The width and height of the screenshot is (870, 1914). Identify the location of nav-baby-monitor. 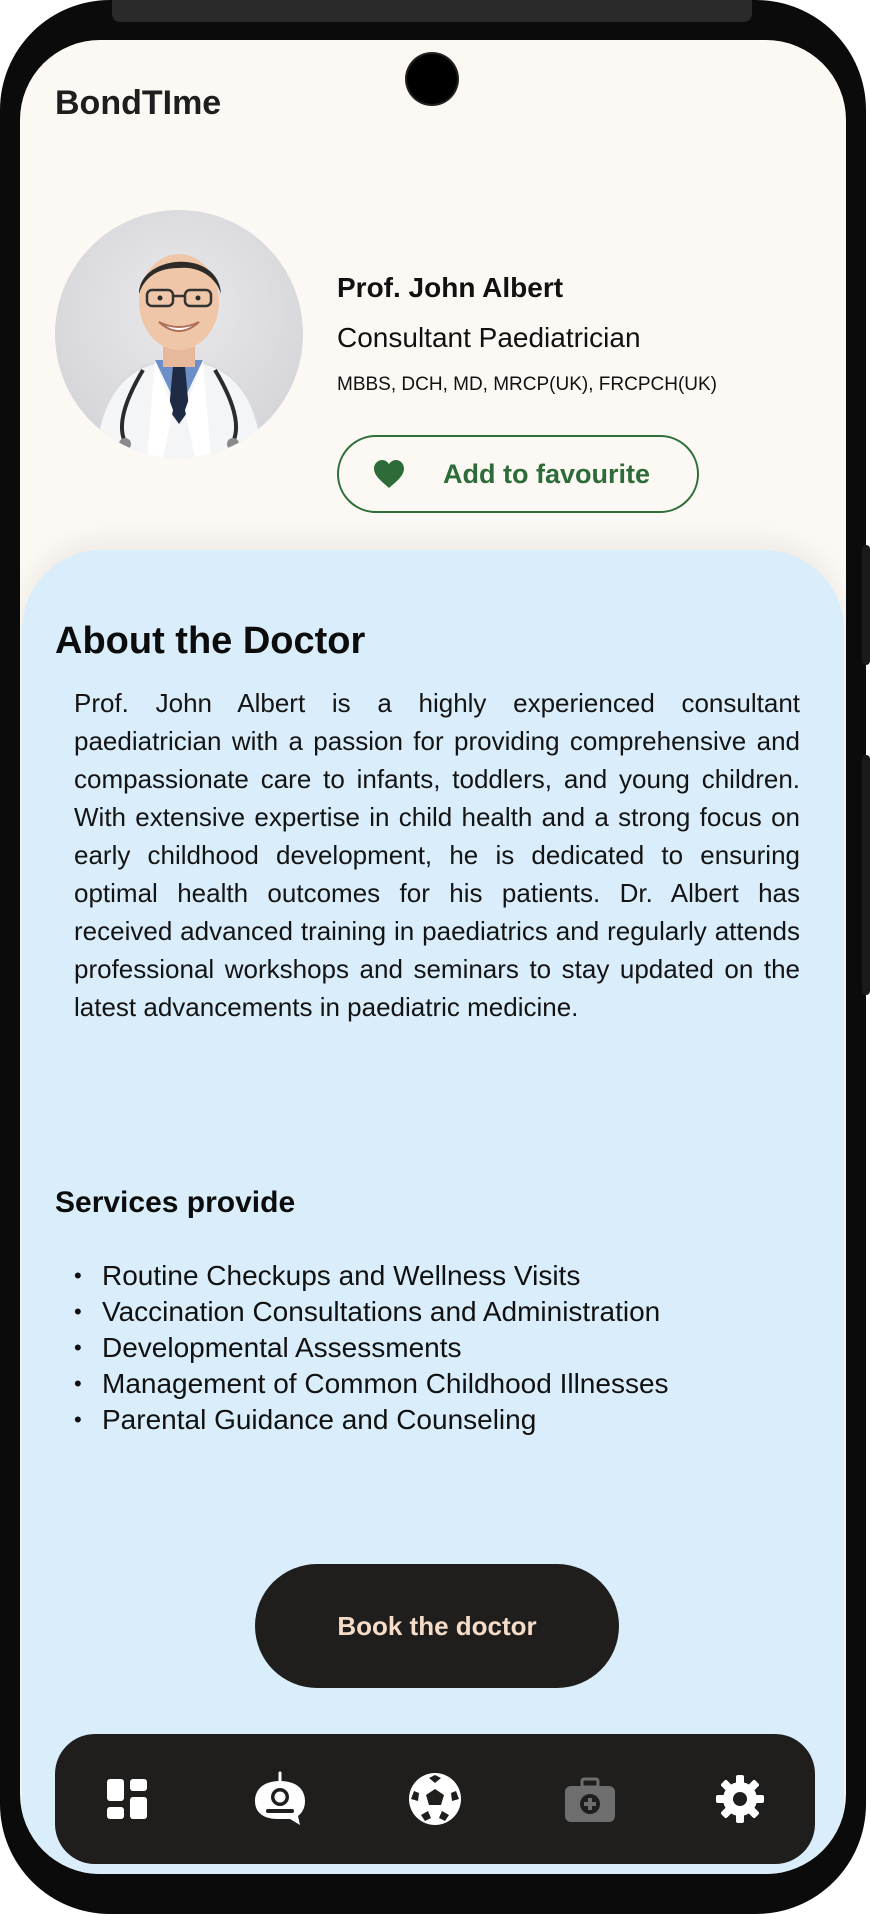
(280, 1799).